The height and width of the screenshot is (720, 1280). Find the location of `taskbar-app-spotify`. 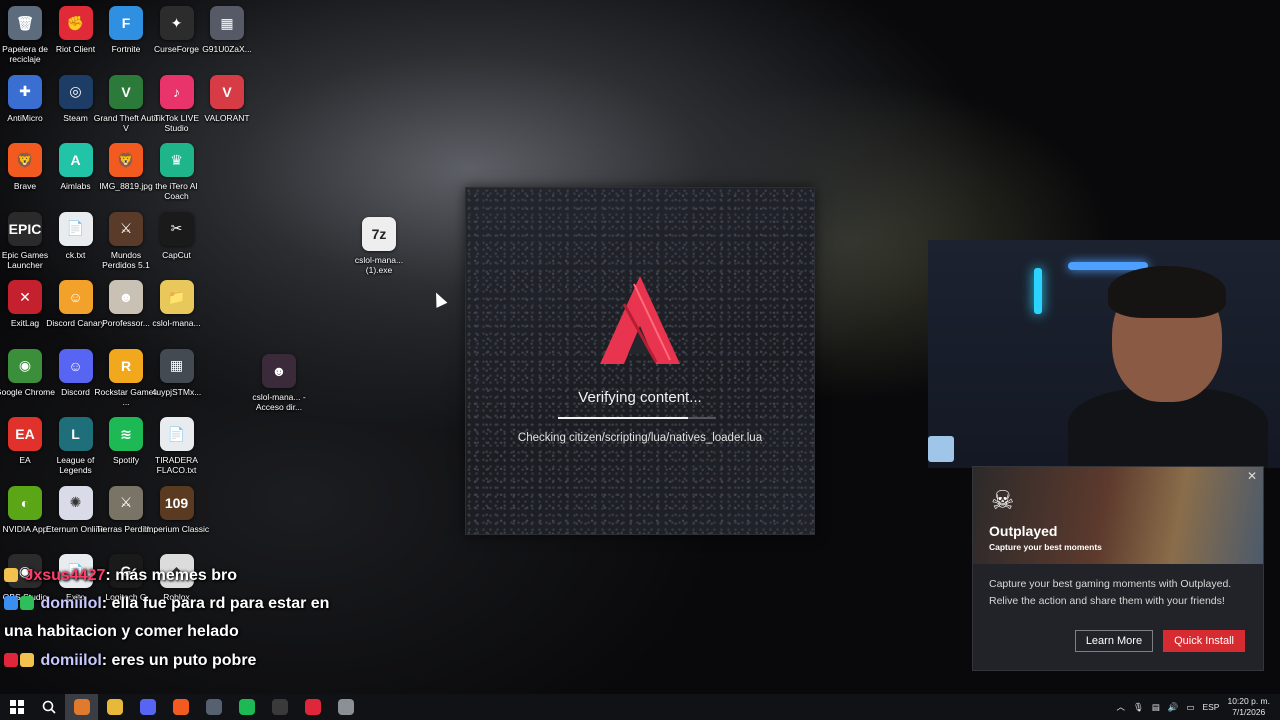

taskbar-app-spotify is located at coordinates (246, 707).